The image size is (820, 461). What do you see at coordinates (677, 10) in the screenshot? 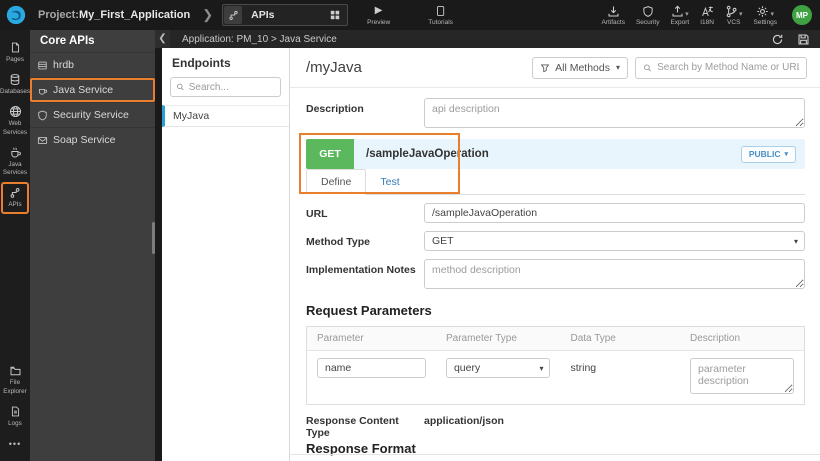
I see `export-upload-icon` at bounding box center [677, 10].